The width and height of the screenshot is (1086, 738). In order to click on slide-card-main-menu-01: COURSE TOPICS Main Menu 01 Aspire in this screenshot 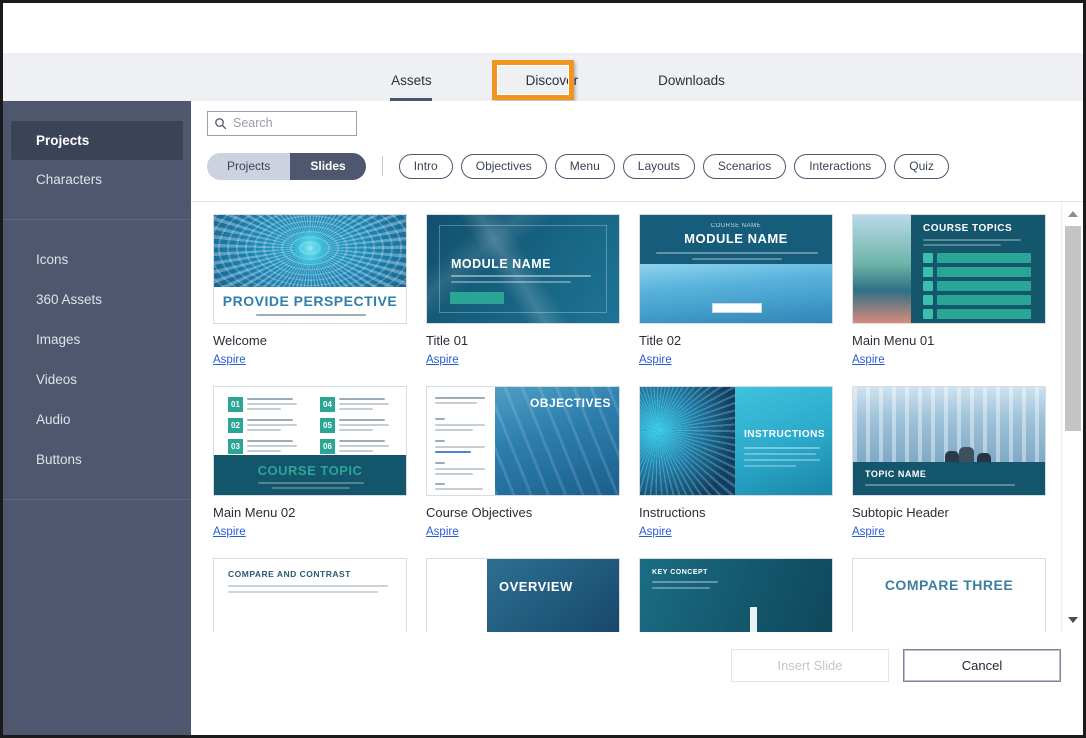, I will do `click(949, 291)`.